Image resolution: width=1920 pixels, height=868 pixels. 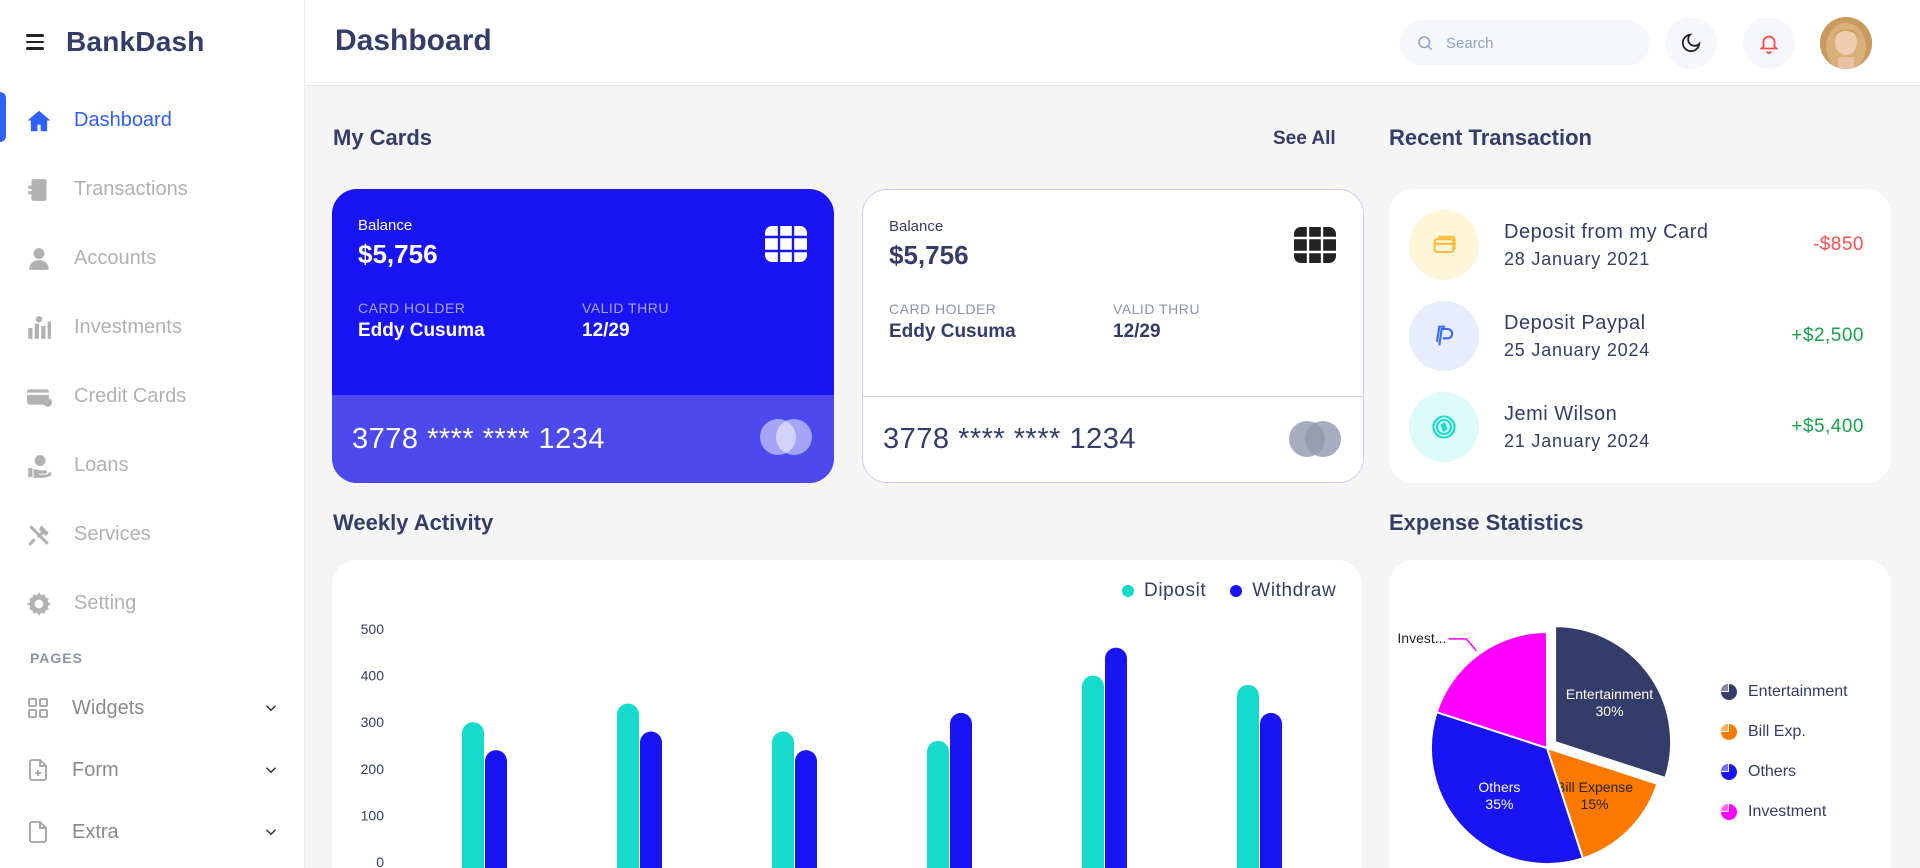 I want to click on credit-card-icon, so click(x=39, y=397).